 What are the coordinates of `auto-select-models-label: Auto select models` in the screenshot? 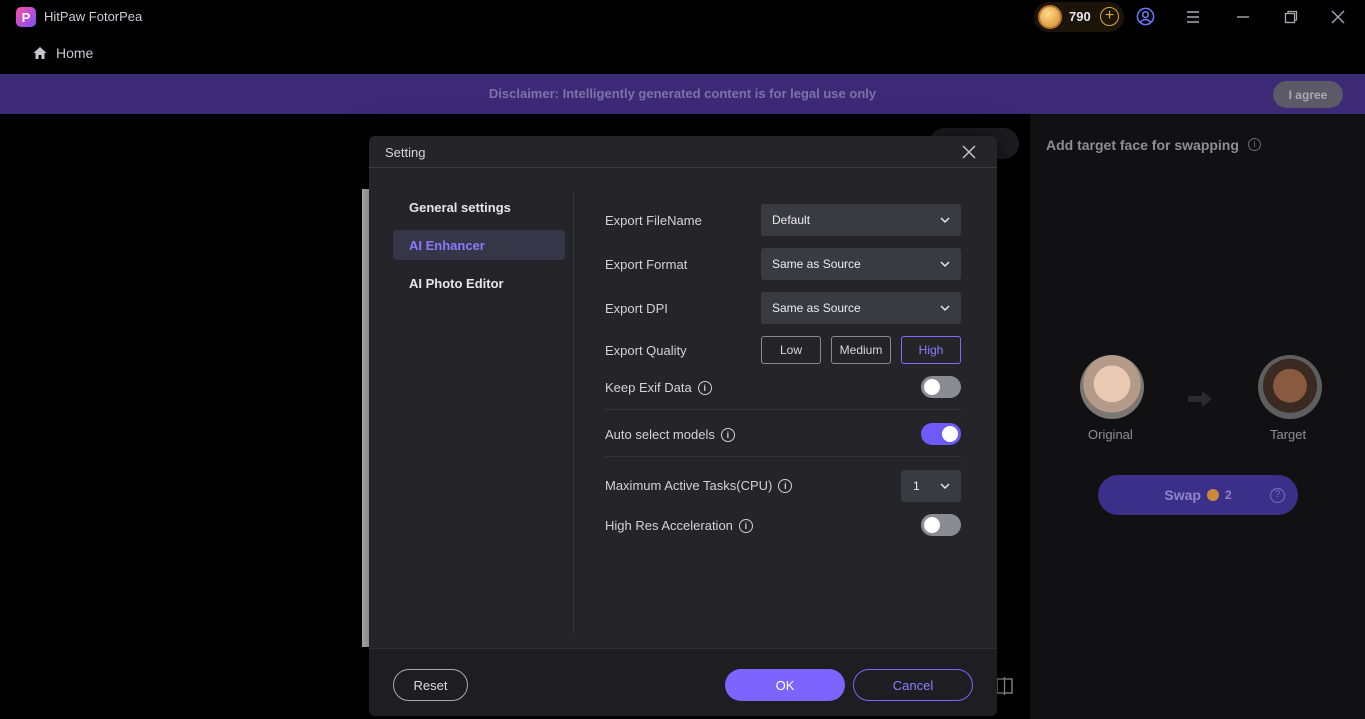 It's located at (660, 434).